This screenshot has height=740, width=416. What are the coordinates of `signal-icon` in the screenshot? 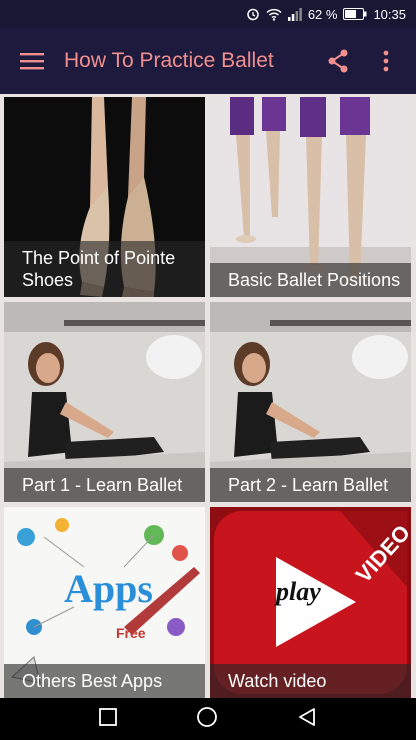 It's located at (294, 14).